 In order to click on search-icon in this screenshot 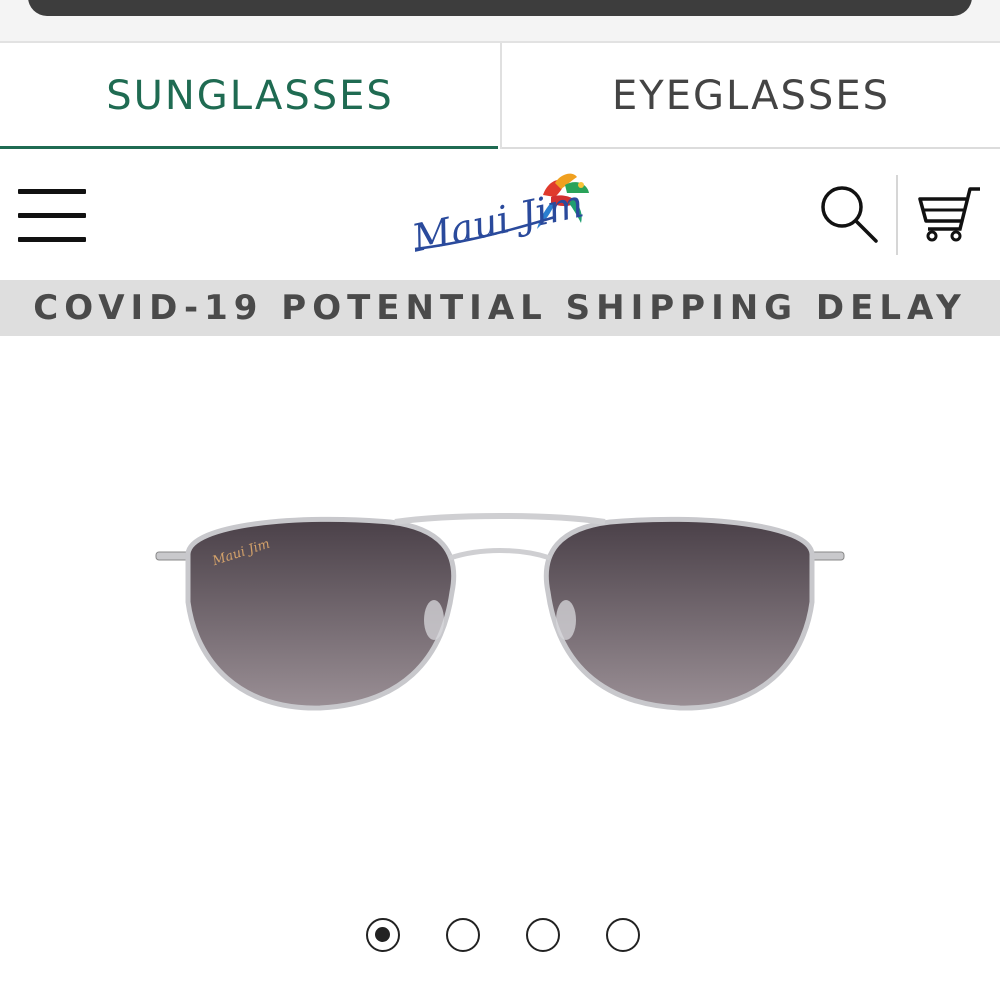, I will do `click(849, 214)`.